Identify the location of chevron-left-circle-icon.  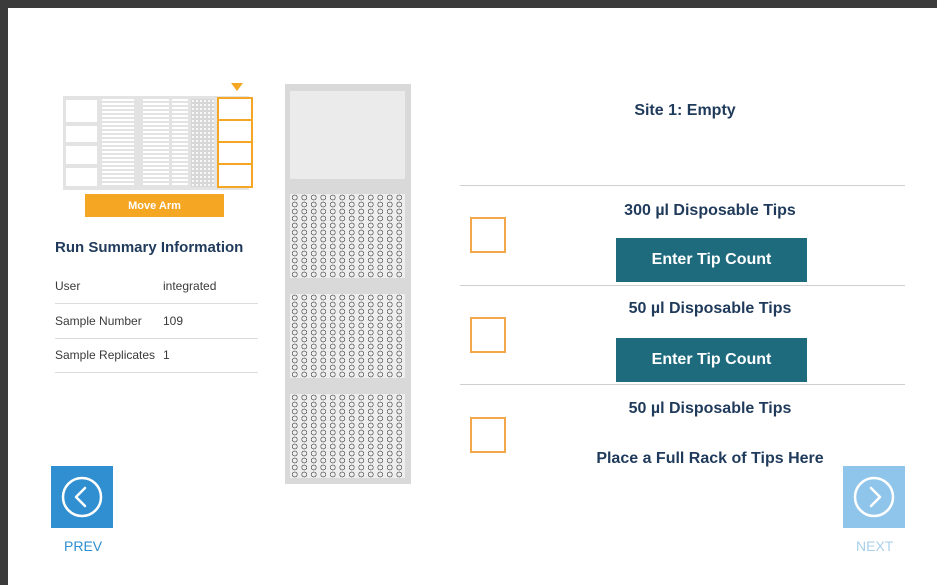
(82, 497).